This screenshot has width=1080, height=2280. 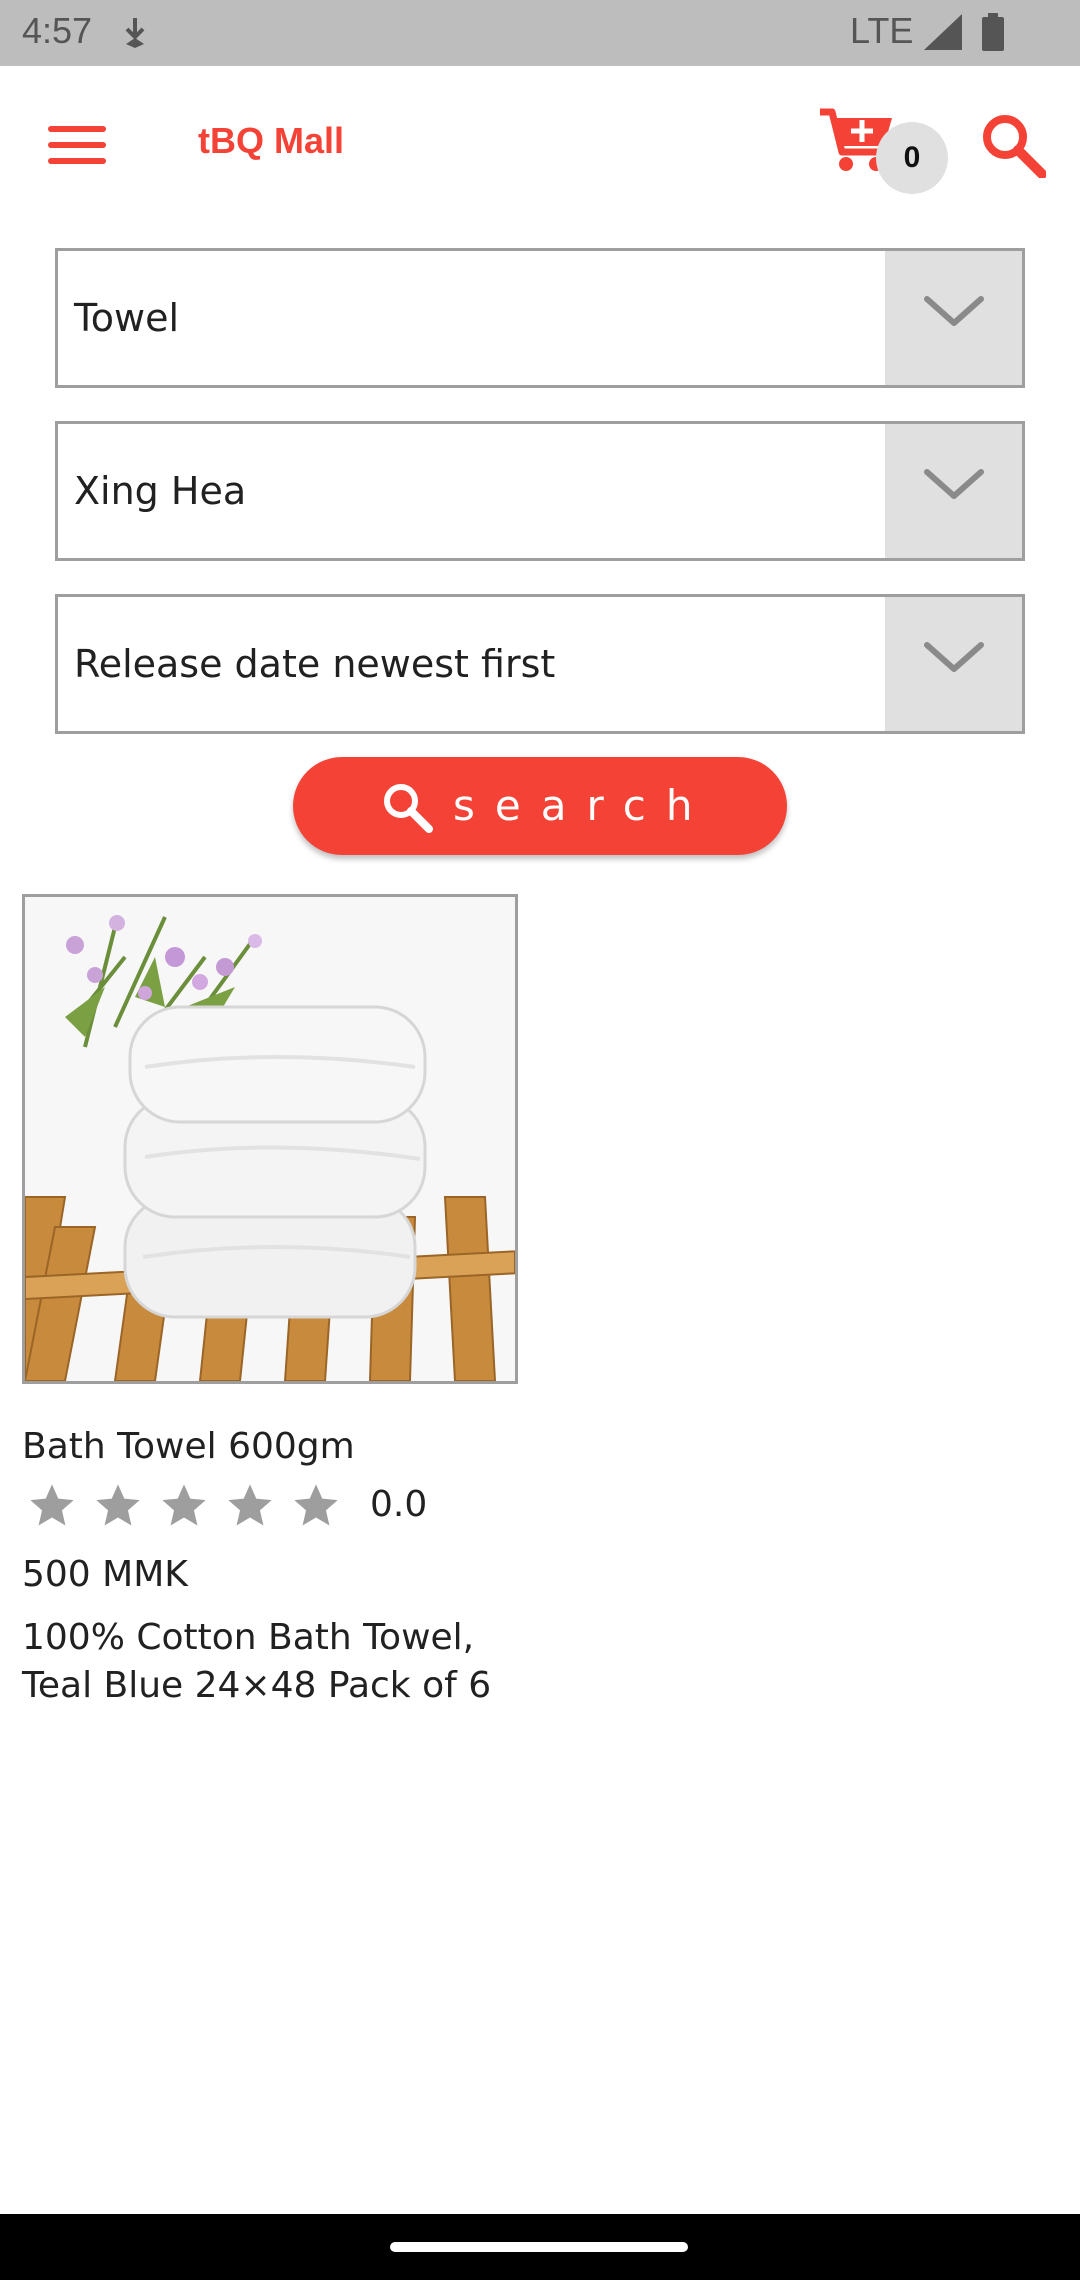 I want to click on sort-dropdown: Release date newest first, so click(x=540, y=664).